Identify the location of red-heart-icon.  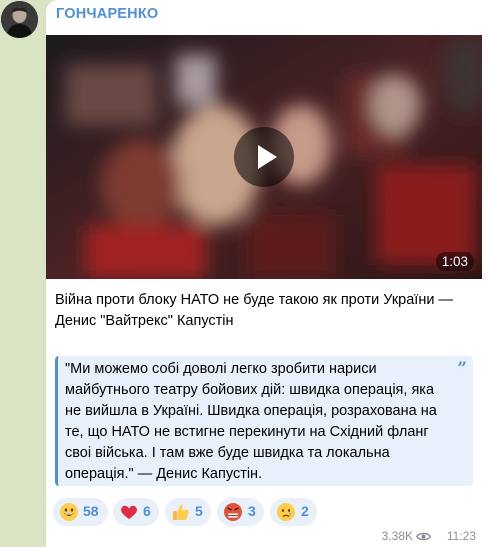
(129, 512).